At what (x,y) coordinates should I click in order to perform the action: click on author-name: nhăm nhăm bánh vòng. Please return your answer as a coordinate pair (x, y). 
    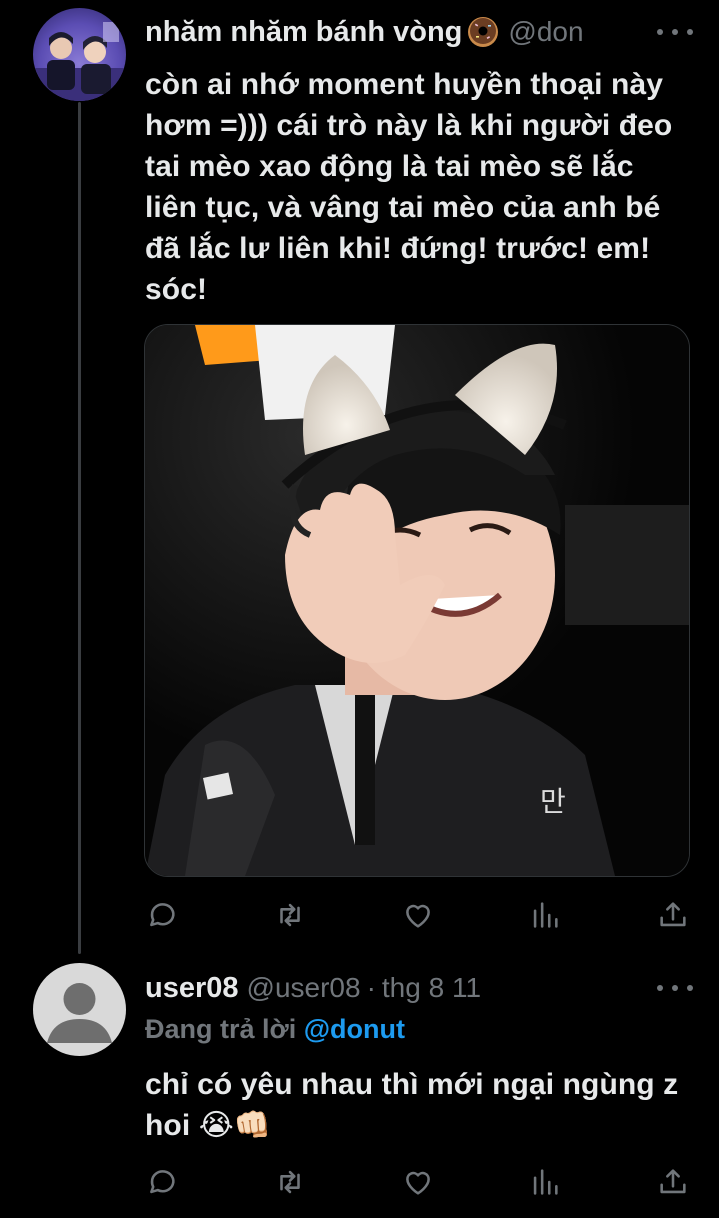
    Looking at the image, I should click on (303, 32).